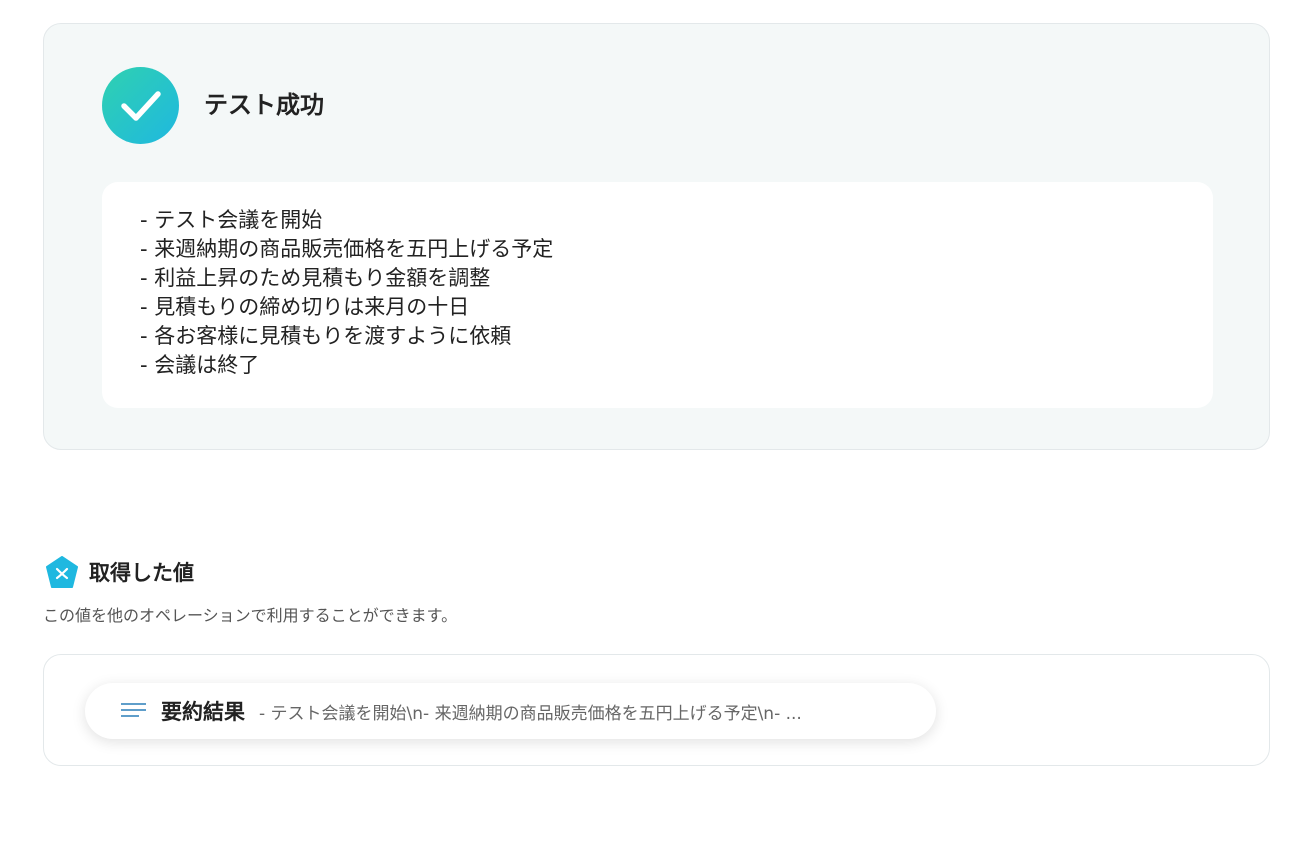  I want to click on result-line: - 利益上昇のため見積もり金額を調整, so click(315, 278).